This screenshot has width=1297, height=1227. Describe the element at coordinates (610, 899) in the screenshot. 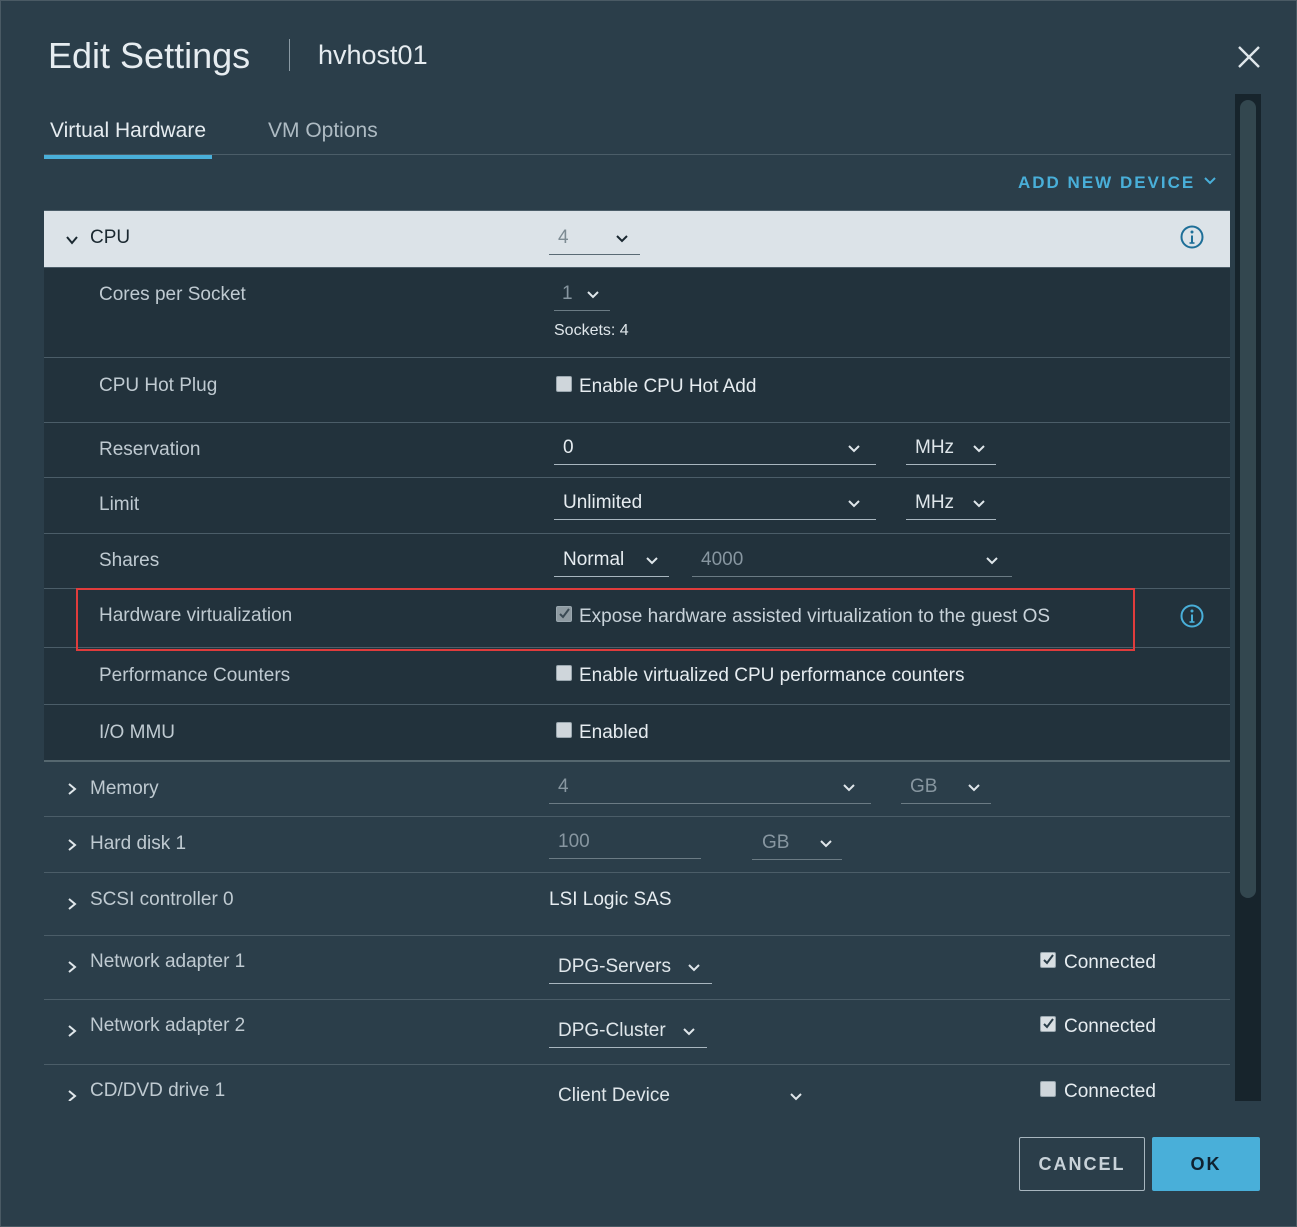

I see `scsi-controller-value: LSI Logic SAS` at that location.